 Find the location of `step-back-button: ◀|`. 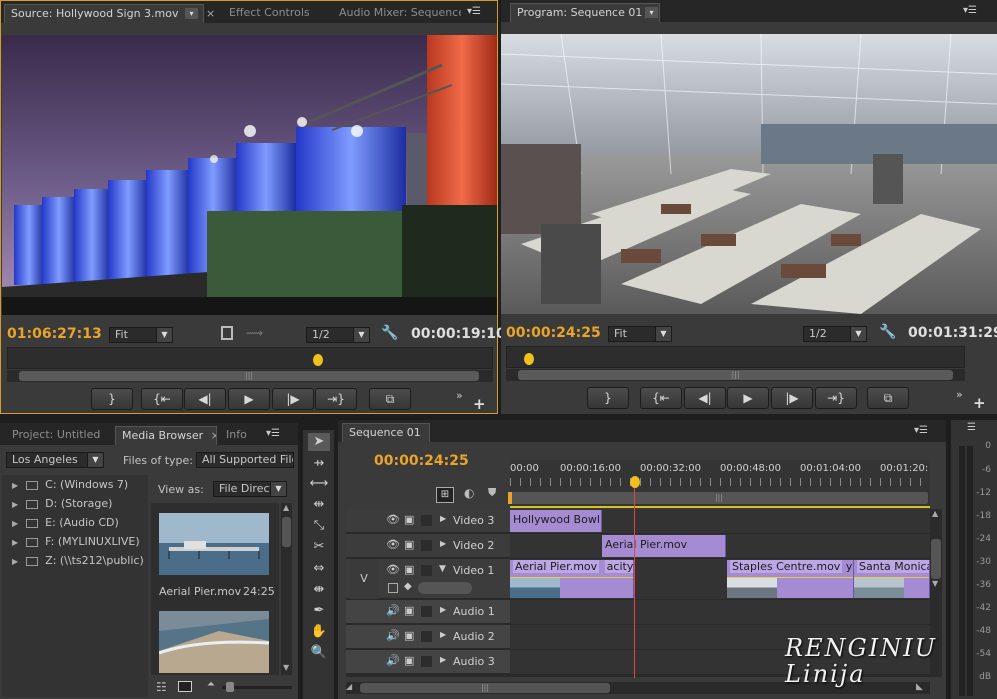

step-back-button: ◀| is located at coordinates (205, 399).